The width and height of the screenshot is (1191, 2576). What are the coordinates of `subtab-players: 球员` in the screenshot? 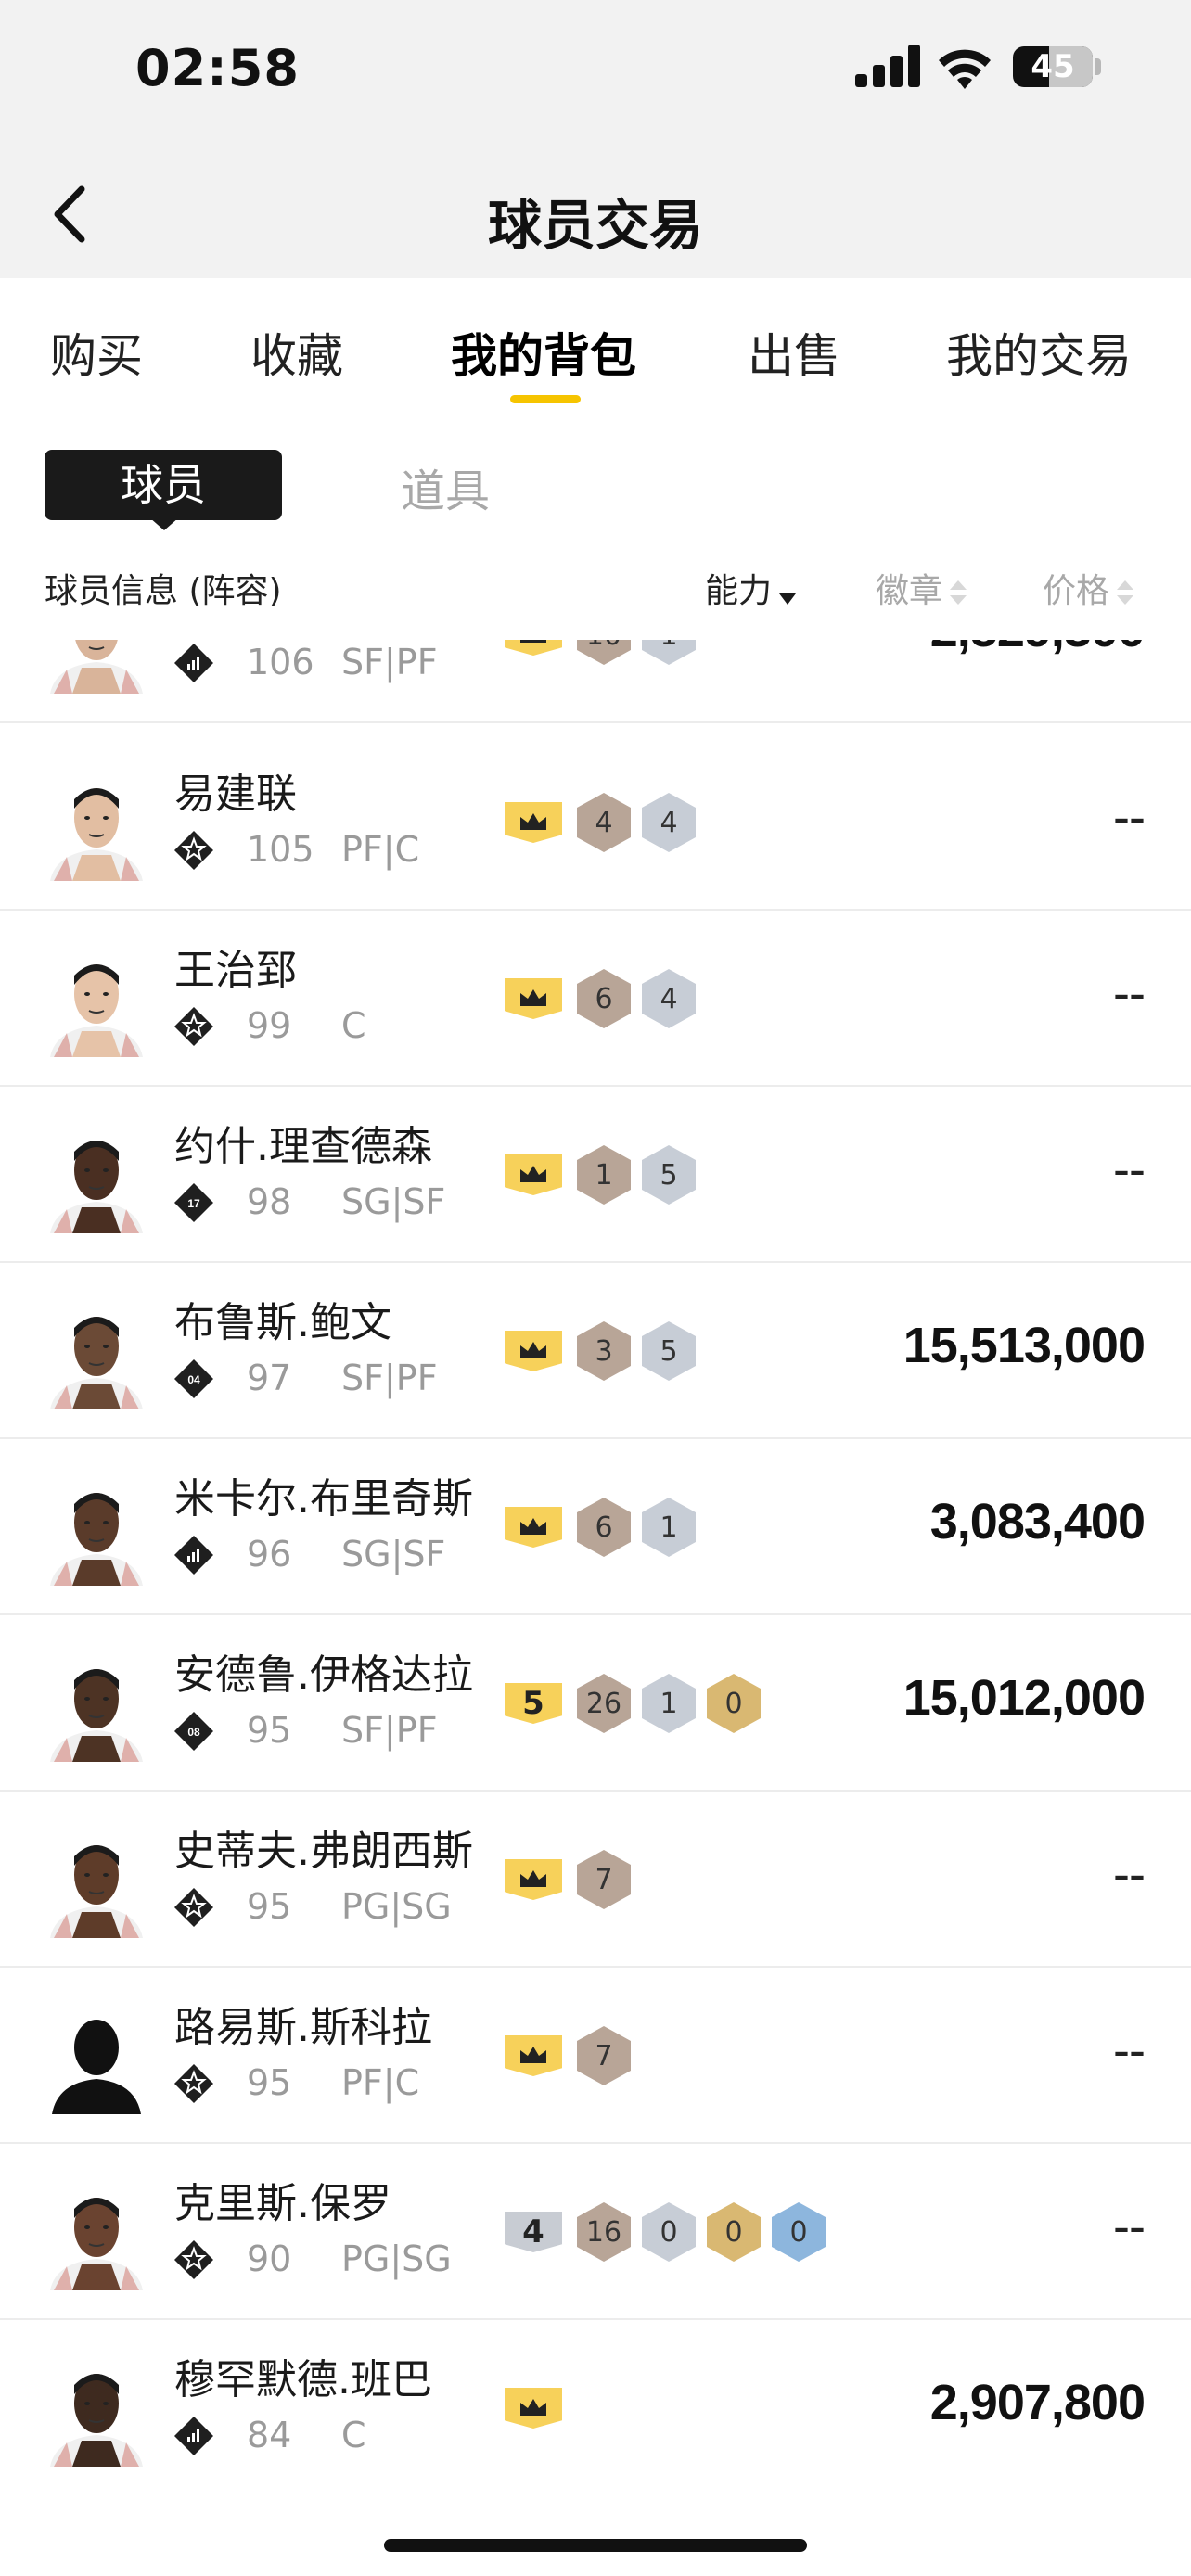 It's located at (164, 485).